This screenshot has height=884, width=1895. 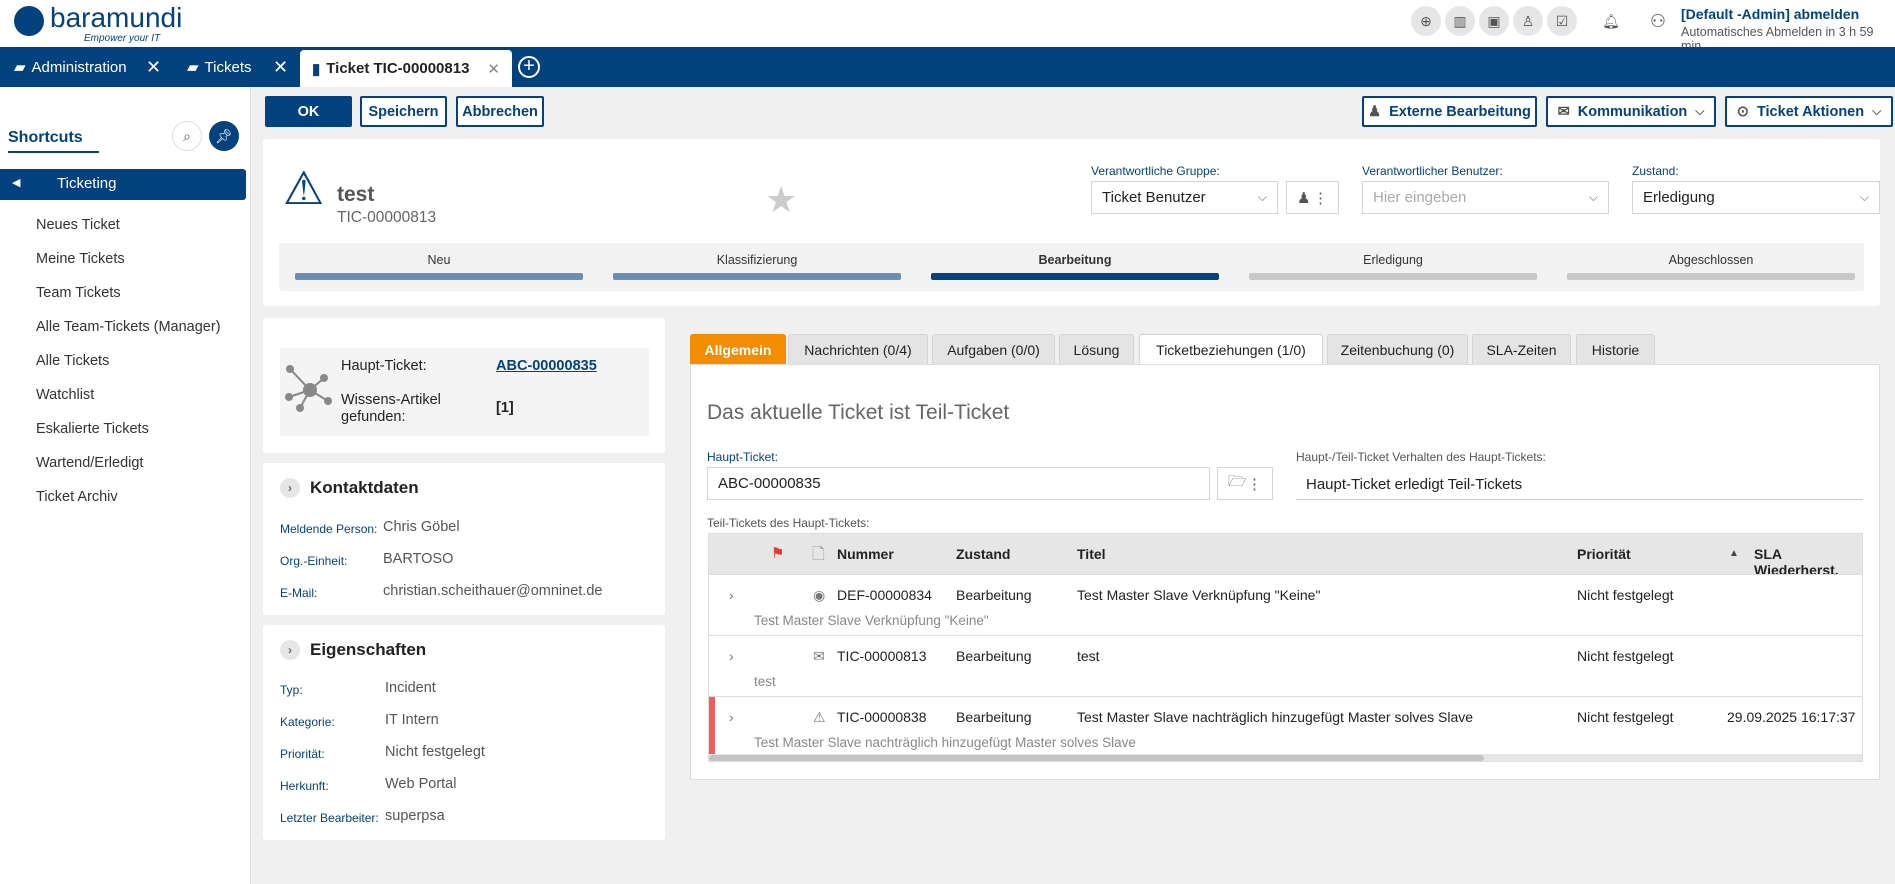 I want to click on add-tab-button: +, so click(x=529, y=67).